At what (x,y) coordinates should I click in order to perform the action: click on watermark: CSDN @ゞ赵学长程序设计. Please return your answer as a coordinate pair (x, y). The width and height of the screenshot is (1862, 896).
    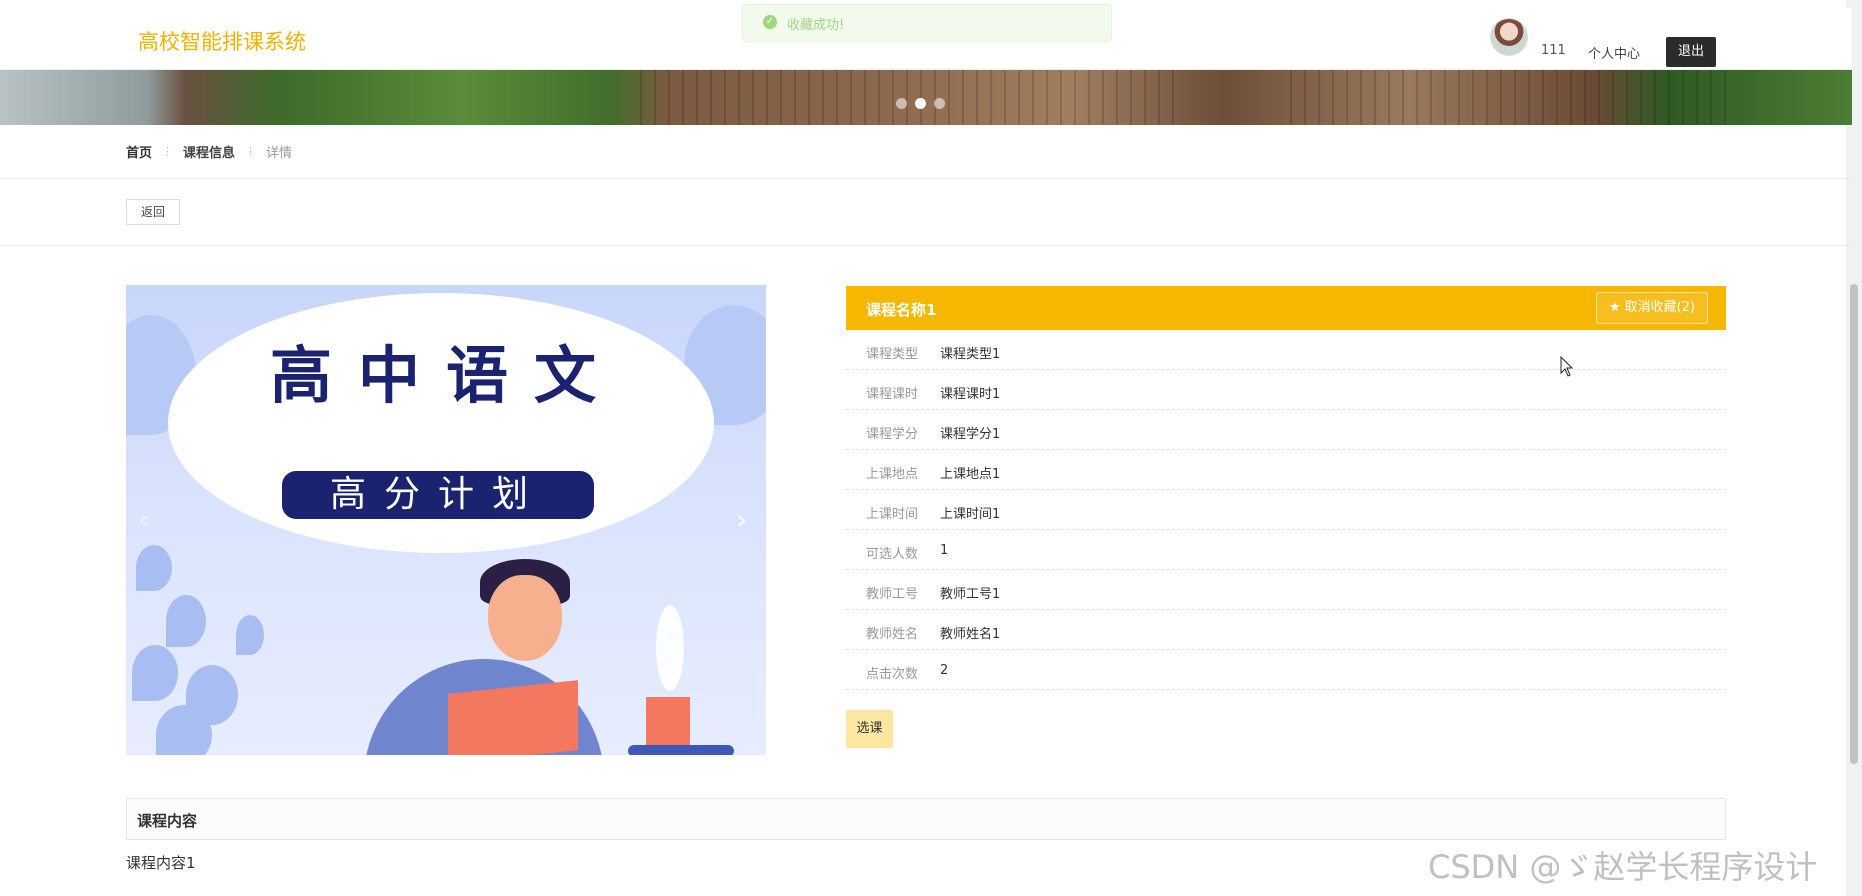
    Looking at the image, I should click on (1623, 867).